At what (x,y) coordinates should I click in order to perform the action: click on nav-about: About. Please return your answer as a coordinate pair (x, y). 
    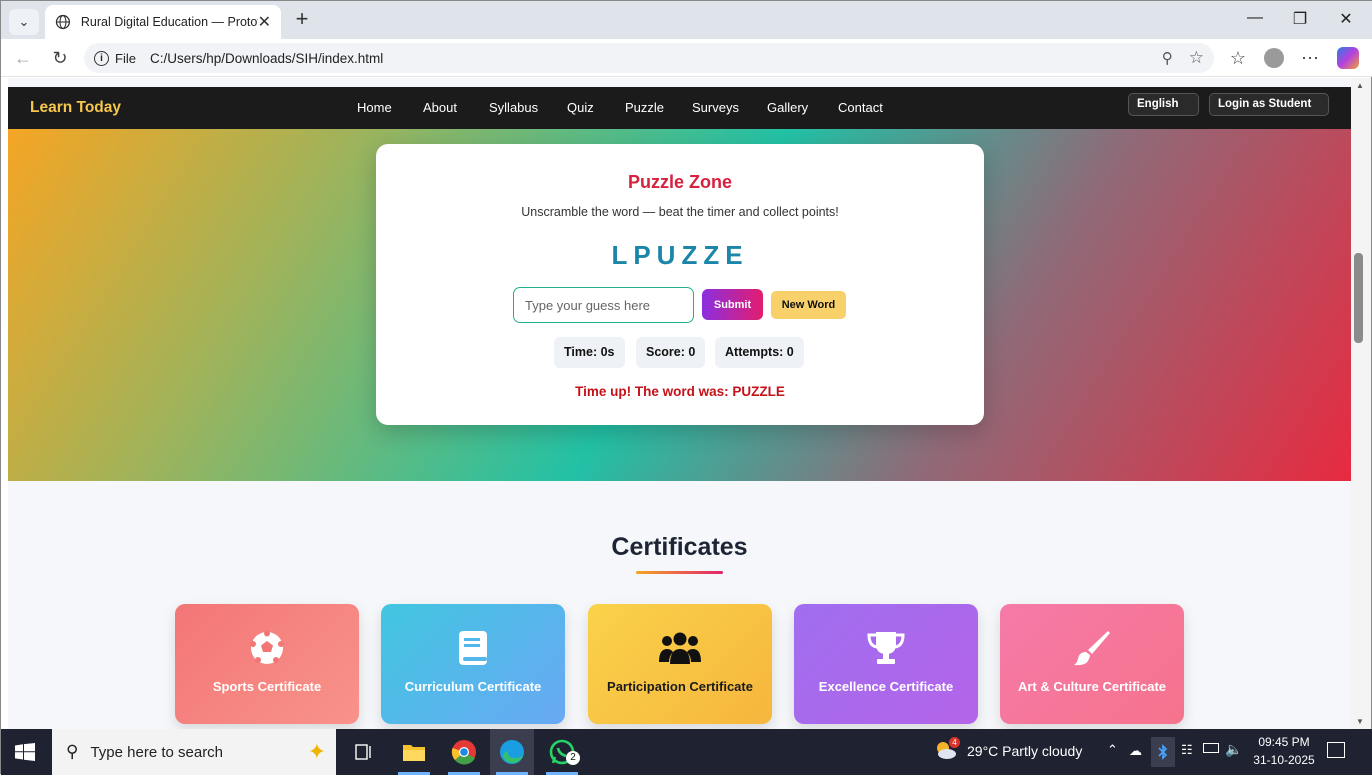
    Looking at the image, I should click on (440, 108).